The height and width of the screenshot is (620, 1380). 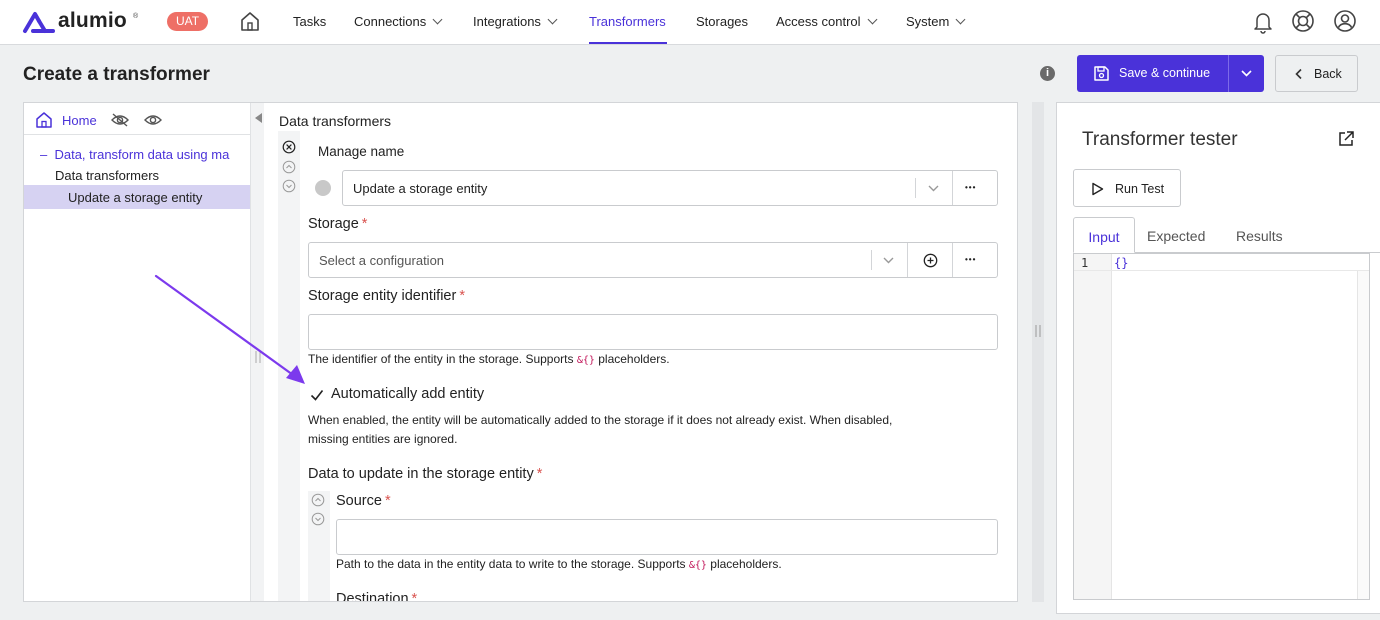 I want to click on page-title: Create a transformer, so click(x=116, y=74).